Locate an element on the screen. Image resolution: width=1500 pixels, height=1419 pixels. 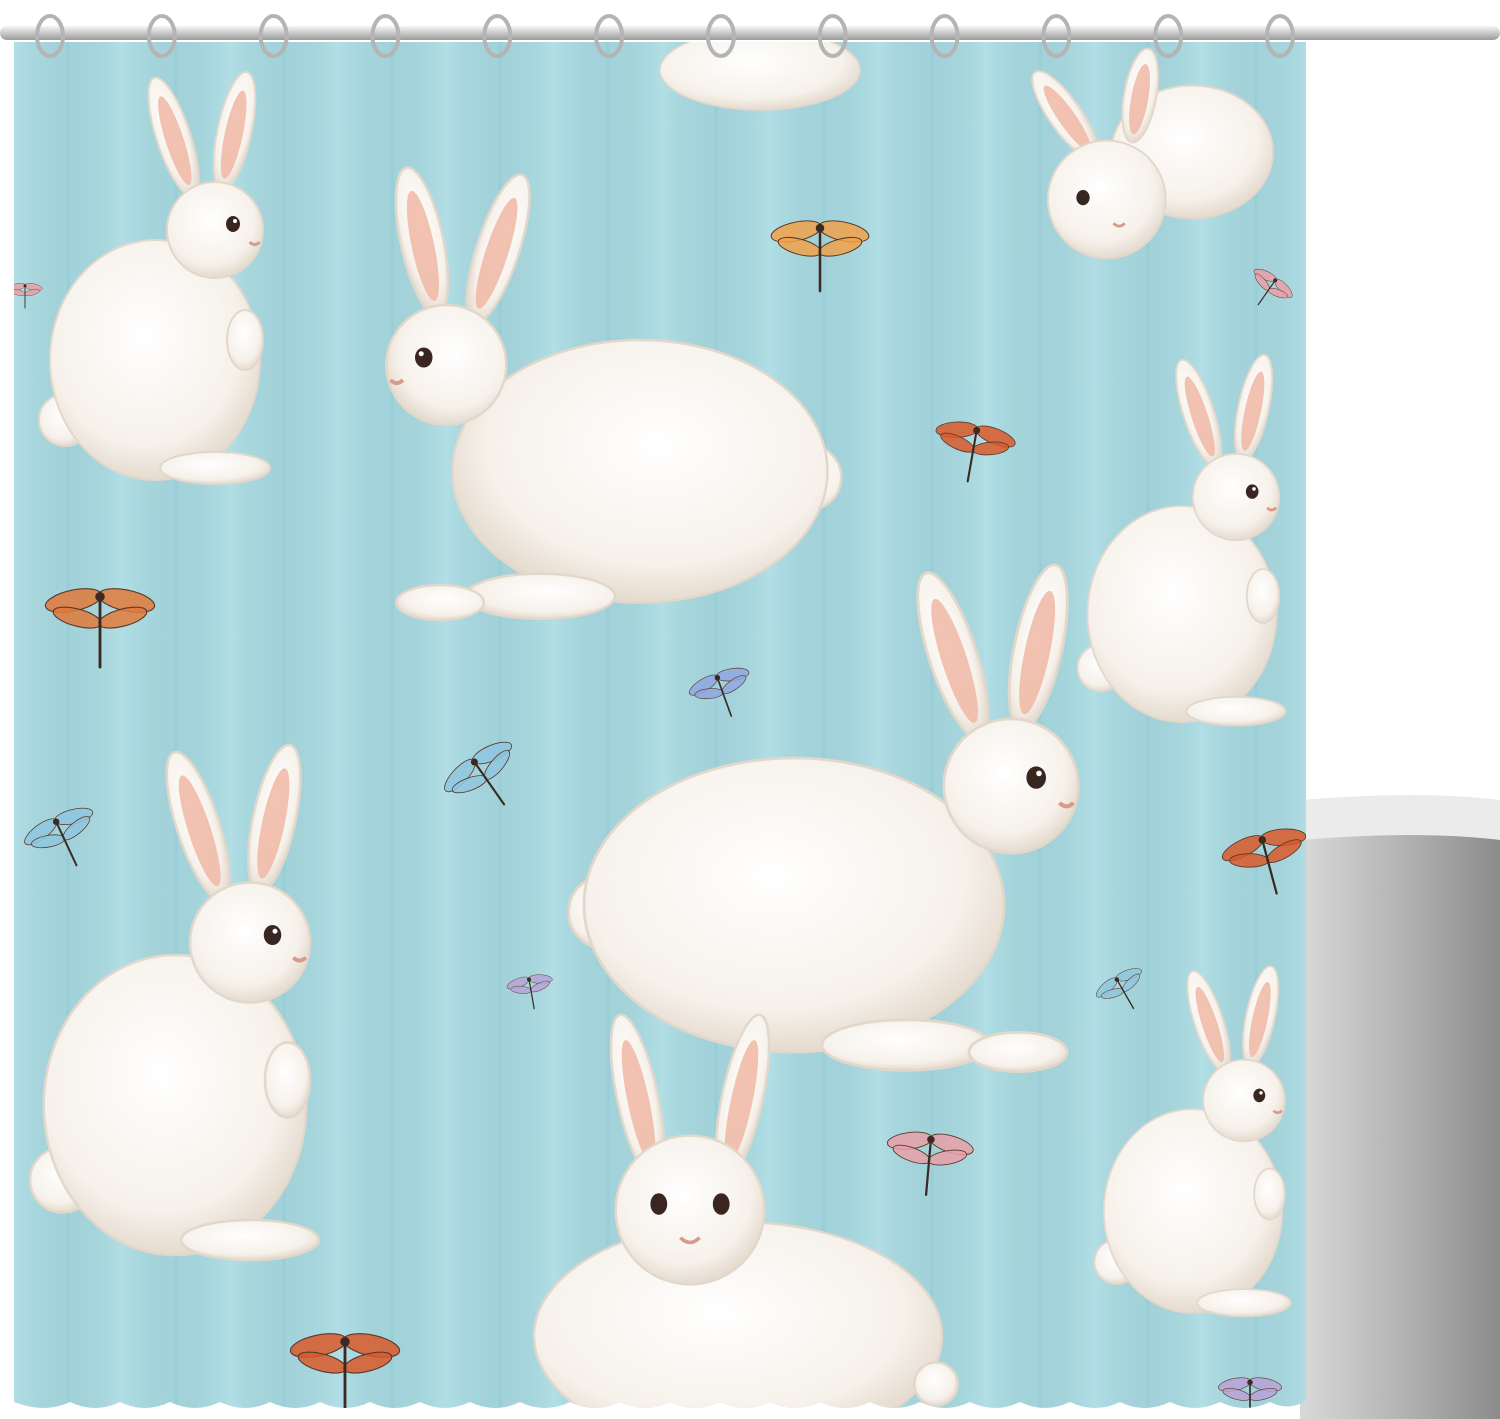
bathtub is located at coordinates (1400, 1107).